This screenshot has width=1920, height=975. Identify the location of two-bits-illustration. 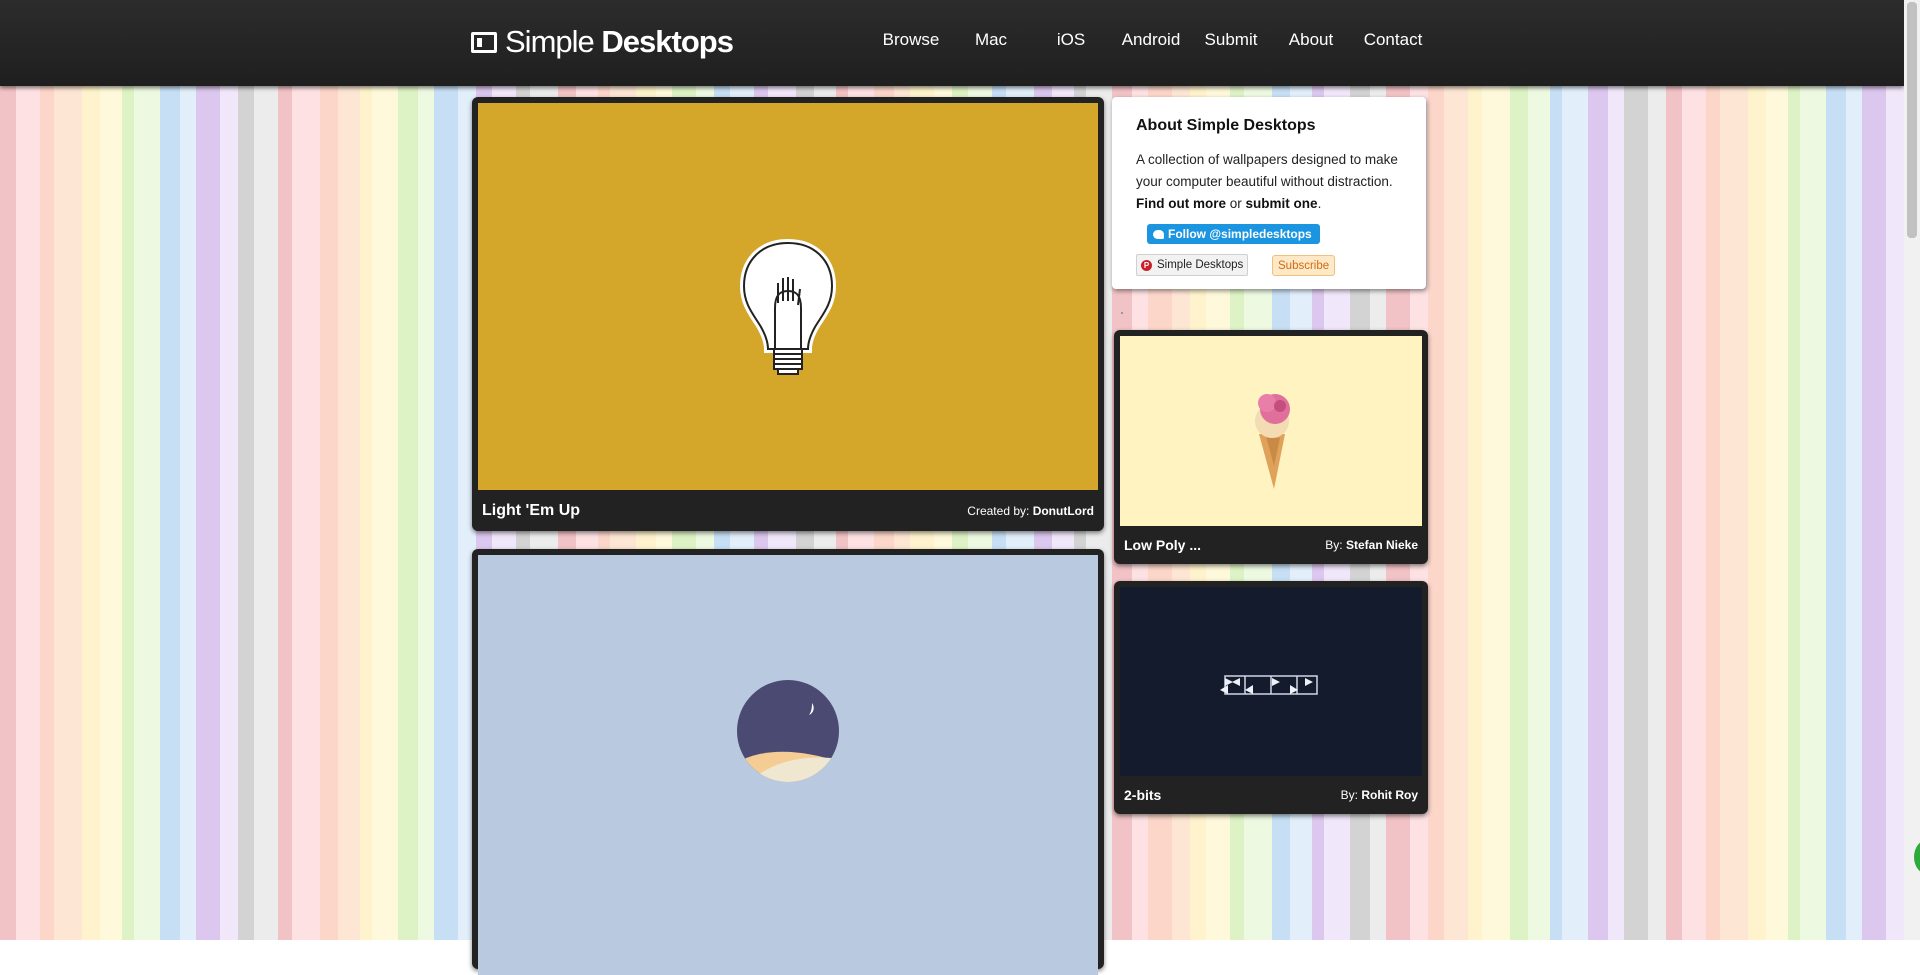
(1269, 685).